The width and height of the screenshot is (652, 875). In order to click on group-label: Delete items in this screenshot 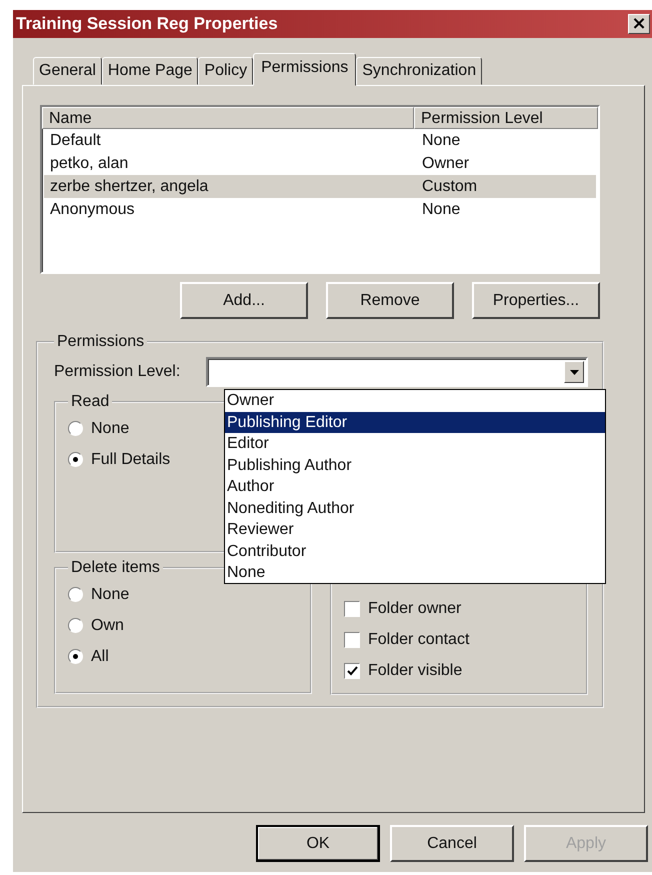, I will do `click(115, 568)`.